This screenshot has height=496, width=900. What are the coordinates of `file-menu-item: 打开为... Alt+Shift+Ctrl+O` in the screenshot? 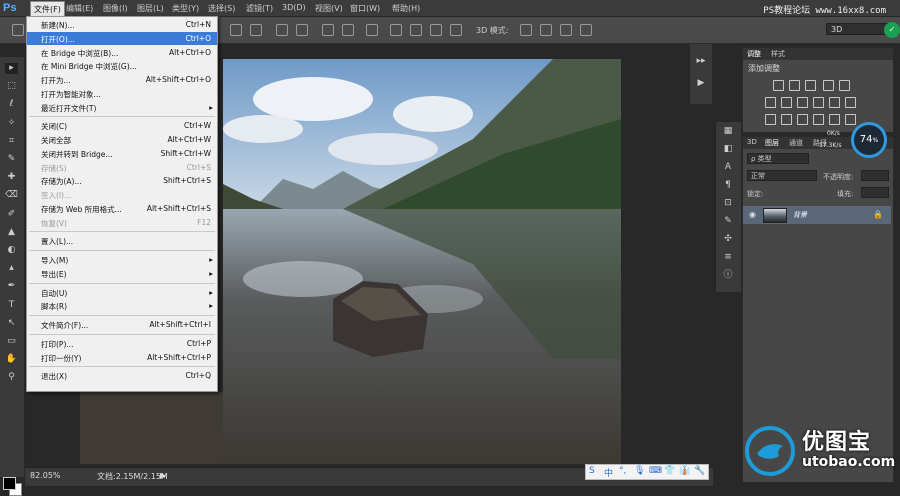 It's located at (122, 79).